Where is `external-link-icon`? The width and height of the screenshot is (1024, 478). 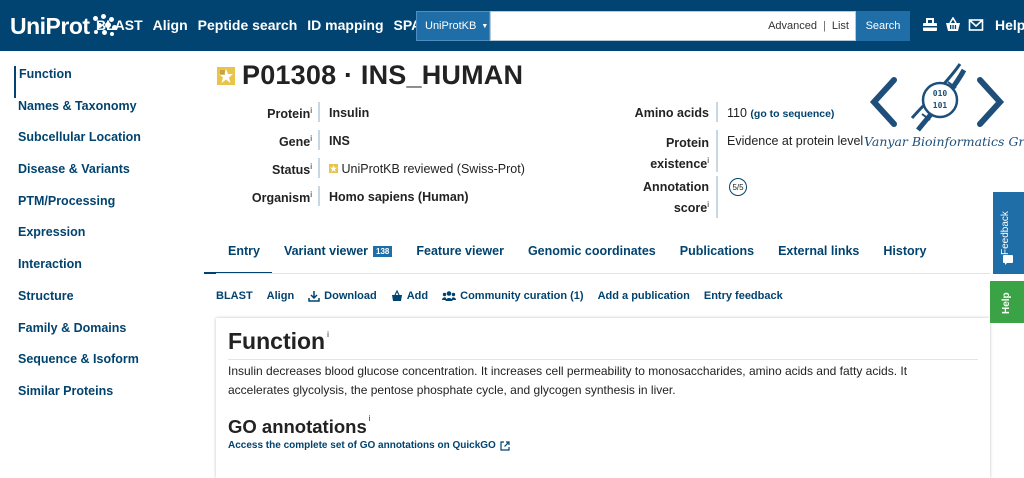
external-link-icon is located at coordinates (505, 445).